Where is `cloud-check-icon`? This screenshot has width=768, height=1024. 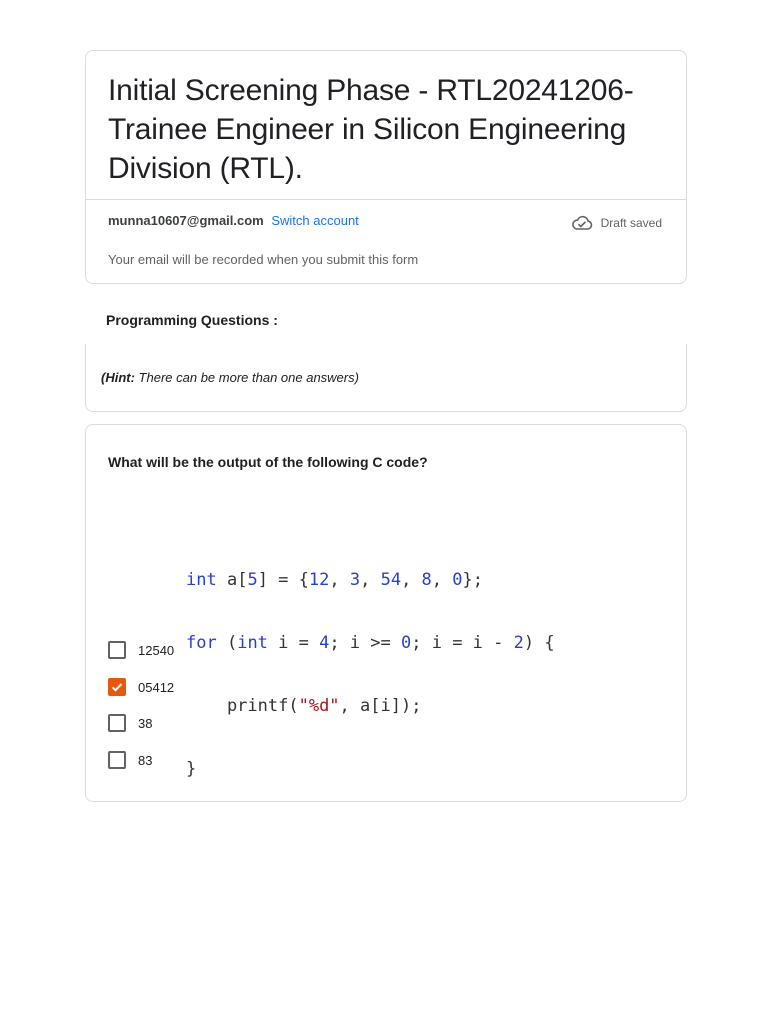 cloud-check-icon is located at coordinates (582, 223).